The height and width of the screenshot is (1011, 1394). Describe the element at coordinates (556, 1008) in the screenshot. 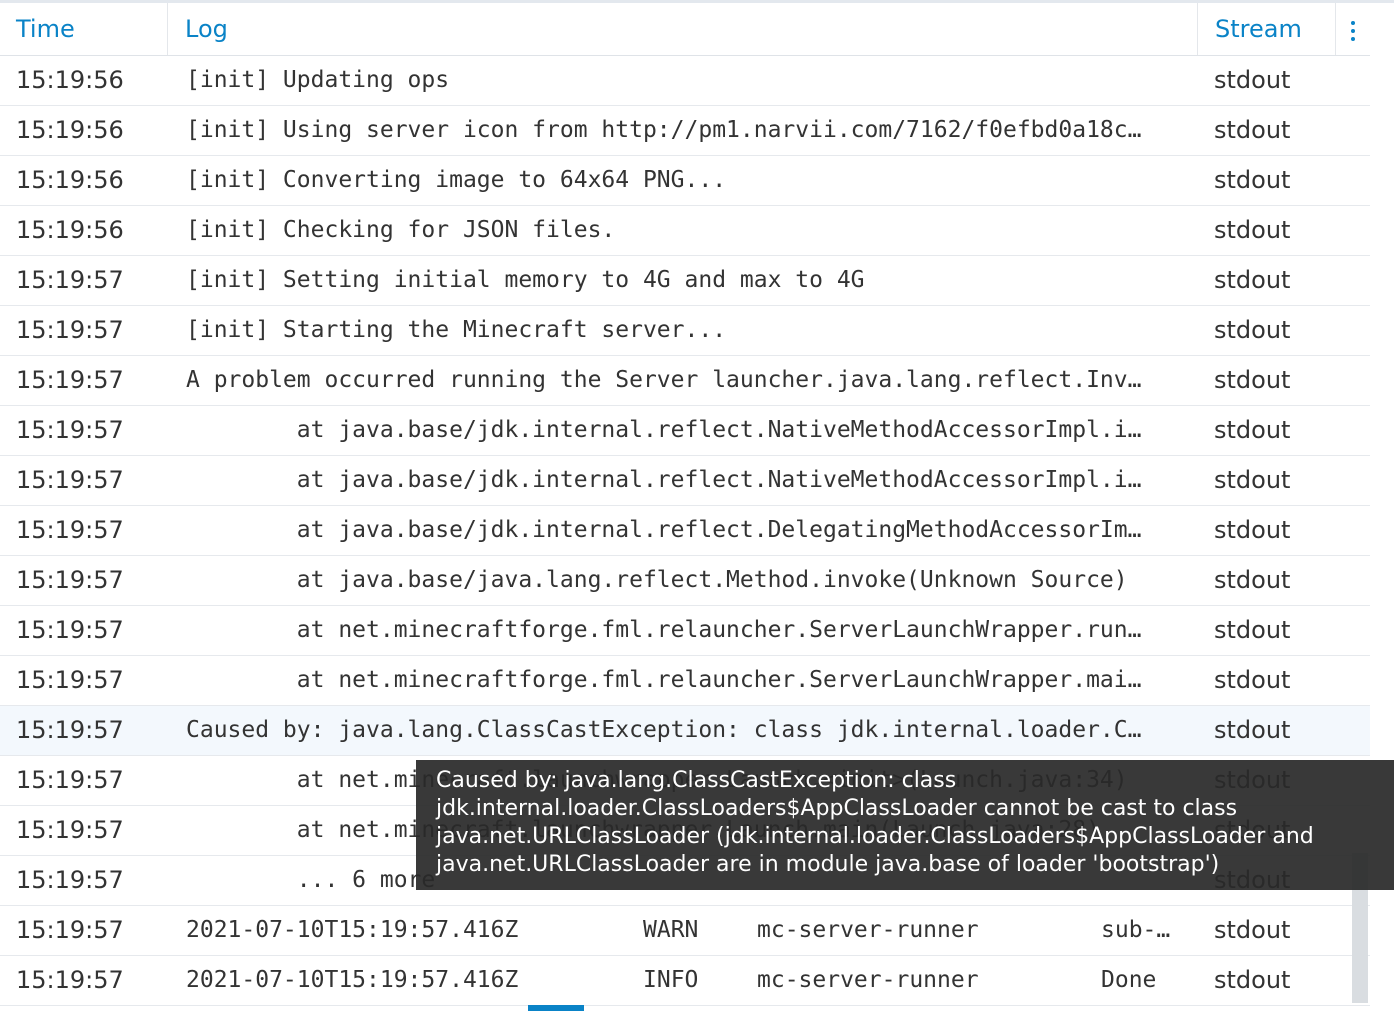

I see `horizontal-scroll-indicator` at that location.